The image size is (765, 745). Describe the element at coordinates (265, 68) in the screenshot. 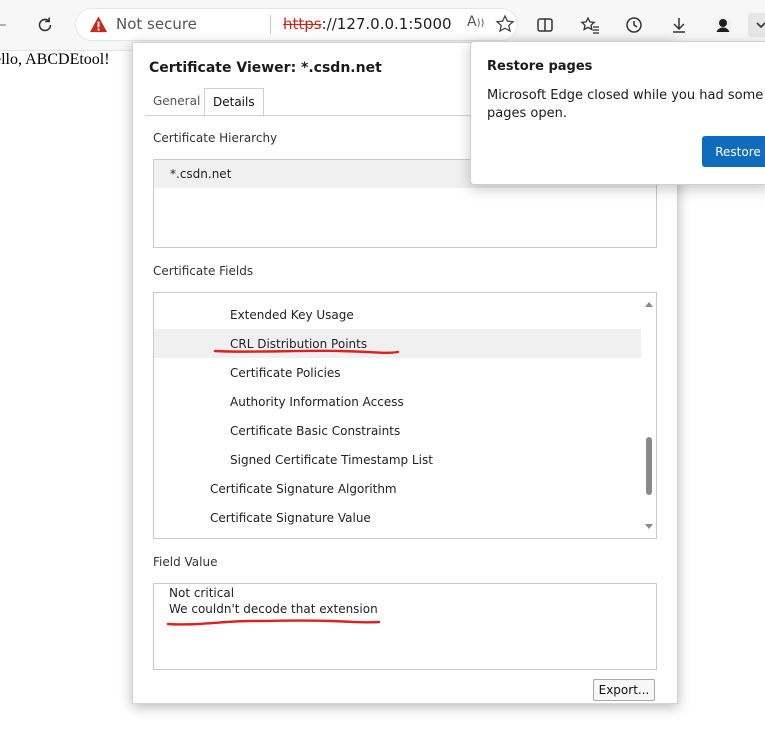

I see `dialog-title: Certificate Viewer: *.csdn.net` at that location.